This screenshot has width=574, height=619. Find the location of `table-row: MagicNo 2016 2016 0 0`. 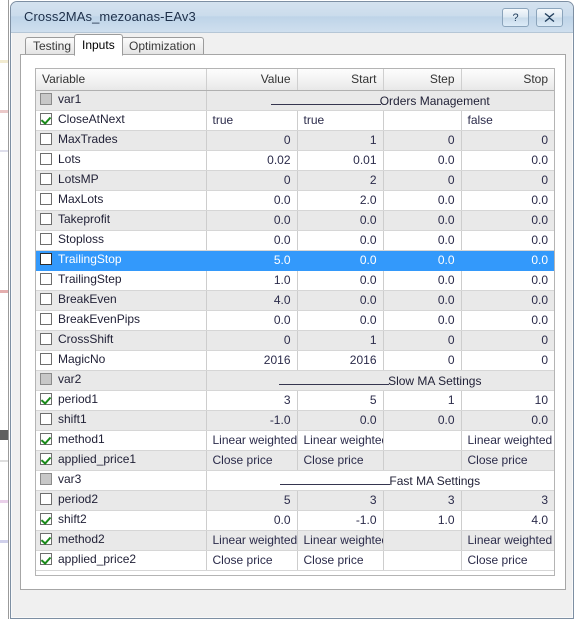

table-row: MagicNo 2016 2016 0 0 is located at coordinates (295, 360).